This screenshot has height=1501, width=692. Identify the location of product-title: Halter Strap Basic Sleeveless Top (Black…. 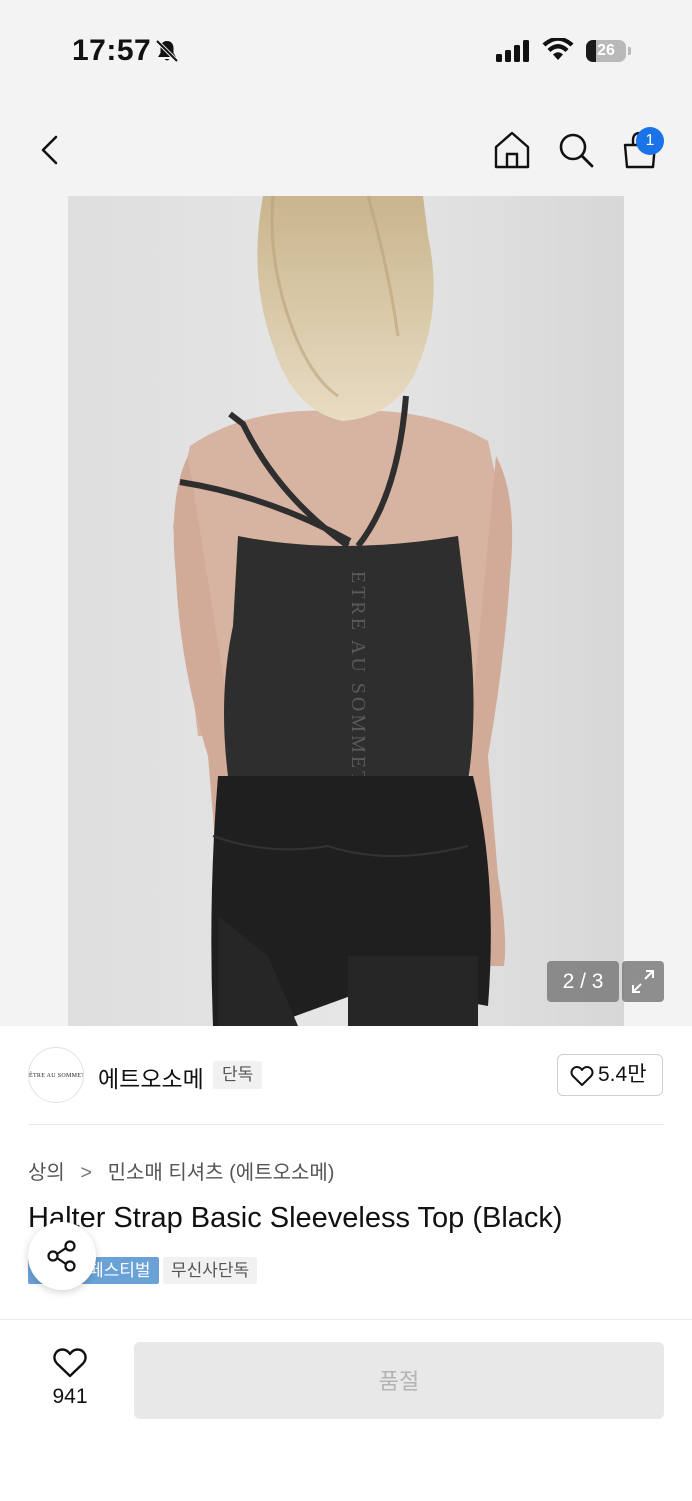
(295, 1218).